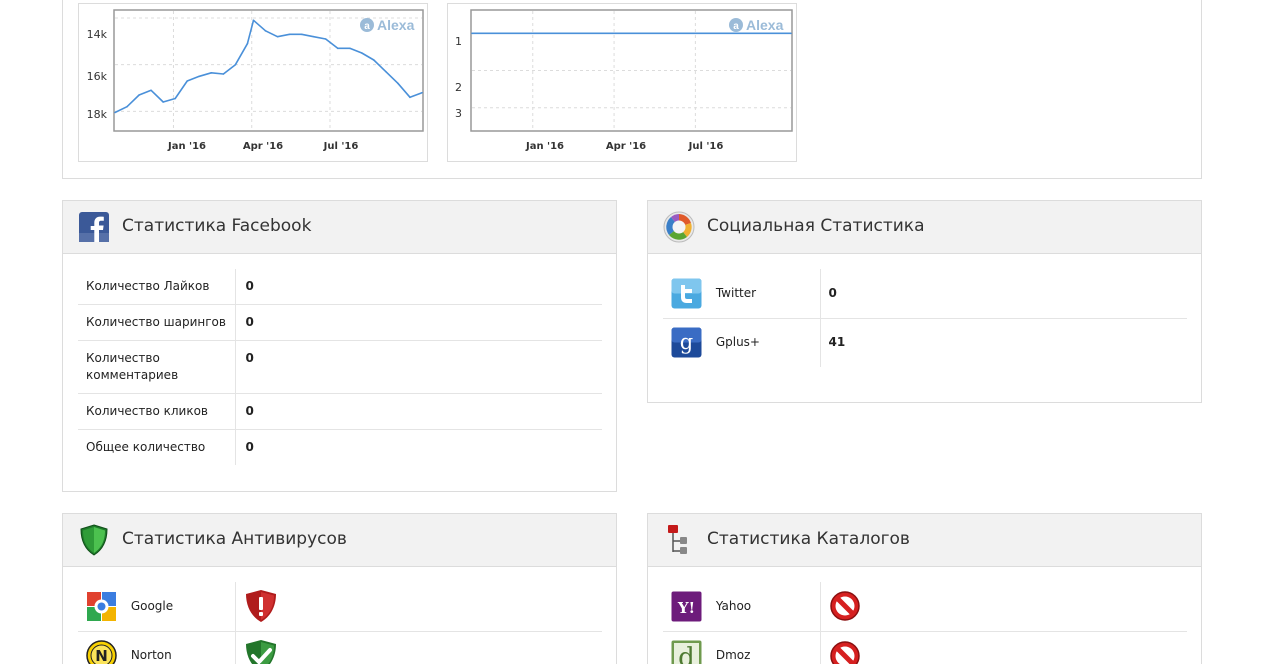 Image resolution: width=1263 pixels, height=664 pixels. What do you see at coordinates (624, 146) in the screenshot?
I see `x-tick-labels: Jan '16 Apr '16 Jul '16` at bounding box center [624, 146].